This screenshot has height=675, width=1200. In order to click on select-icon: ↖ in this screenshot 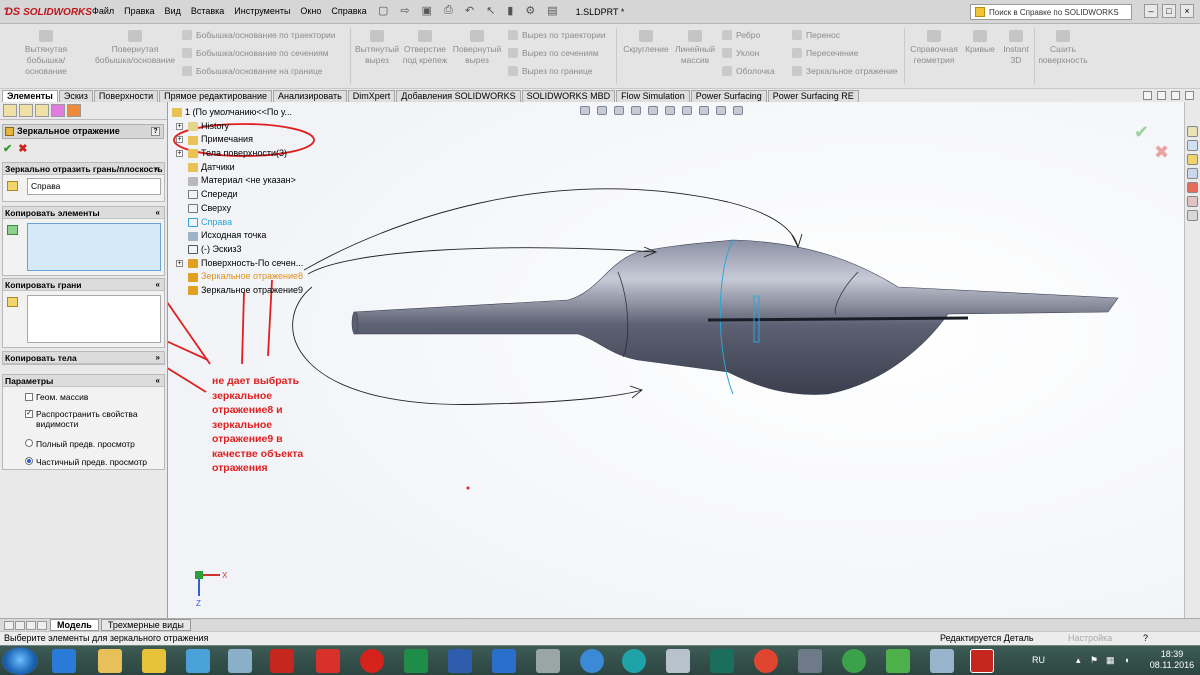, I will do `click(490, 10)`.